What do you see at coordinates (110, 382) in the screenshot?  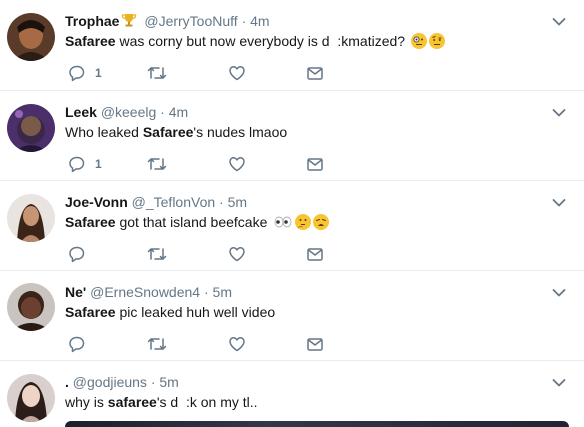 I see `user-handle: @godjieuns` at bounding box center [110, 382].